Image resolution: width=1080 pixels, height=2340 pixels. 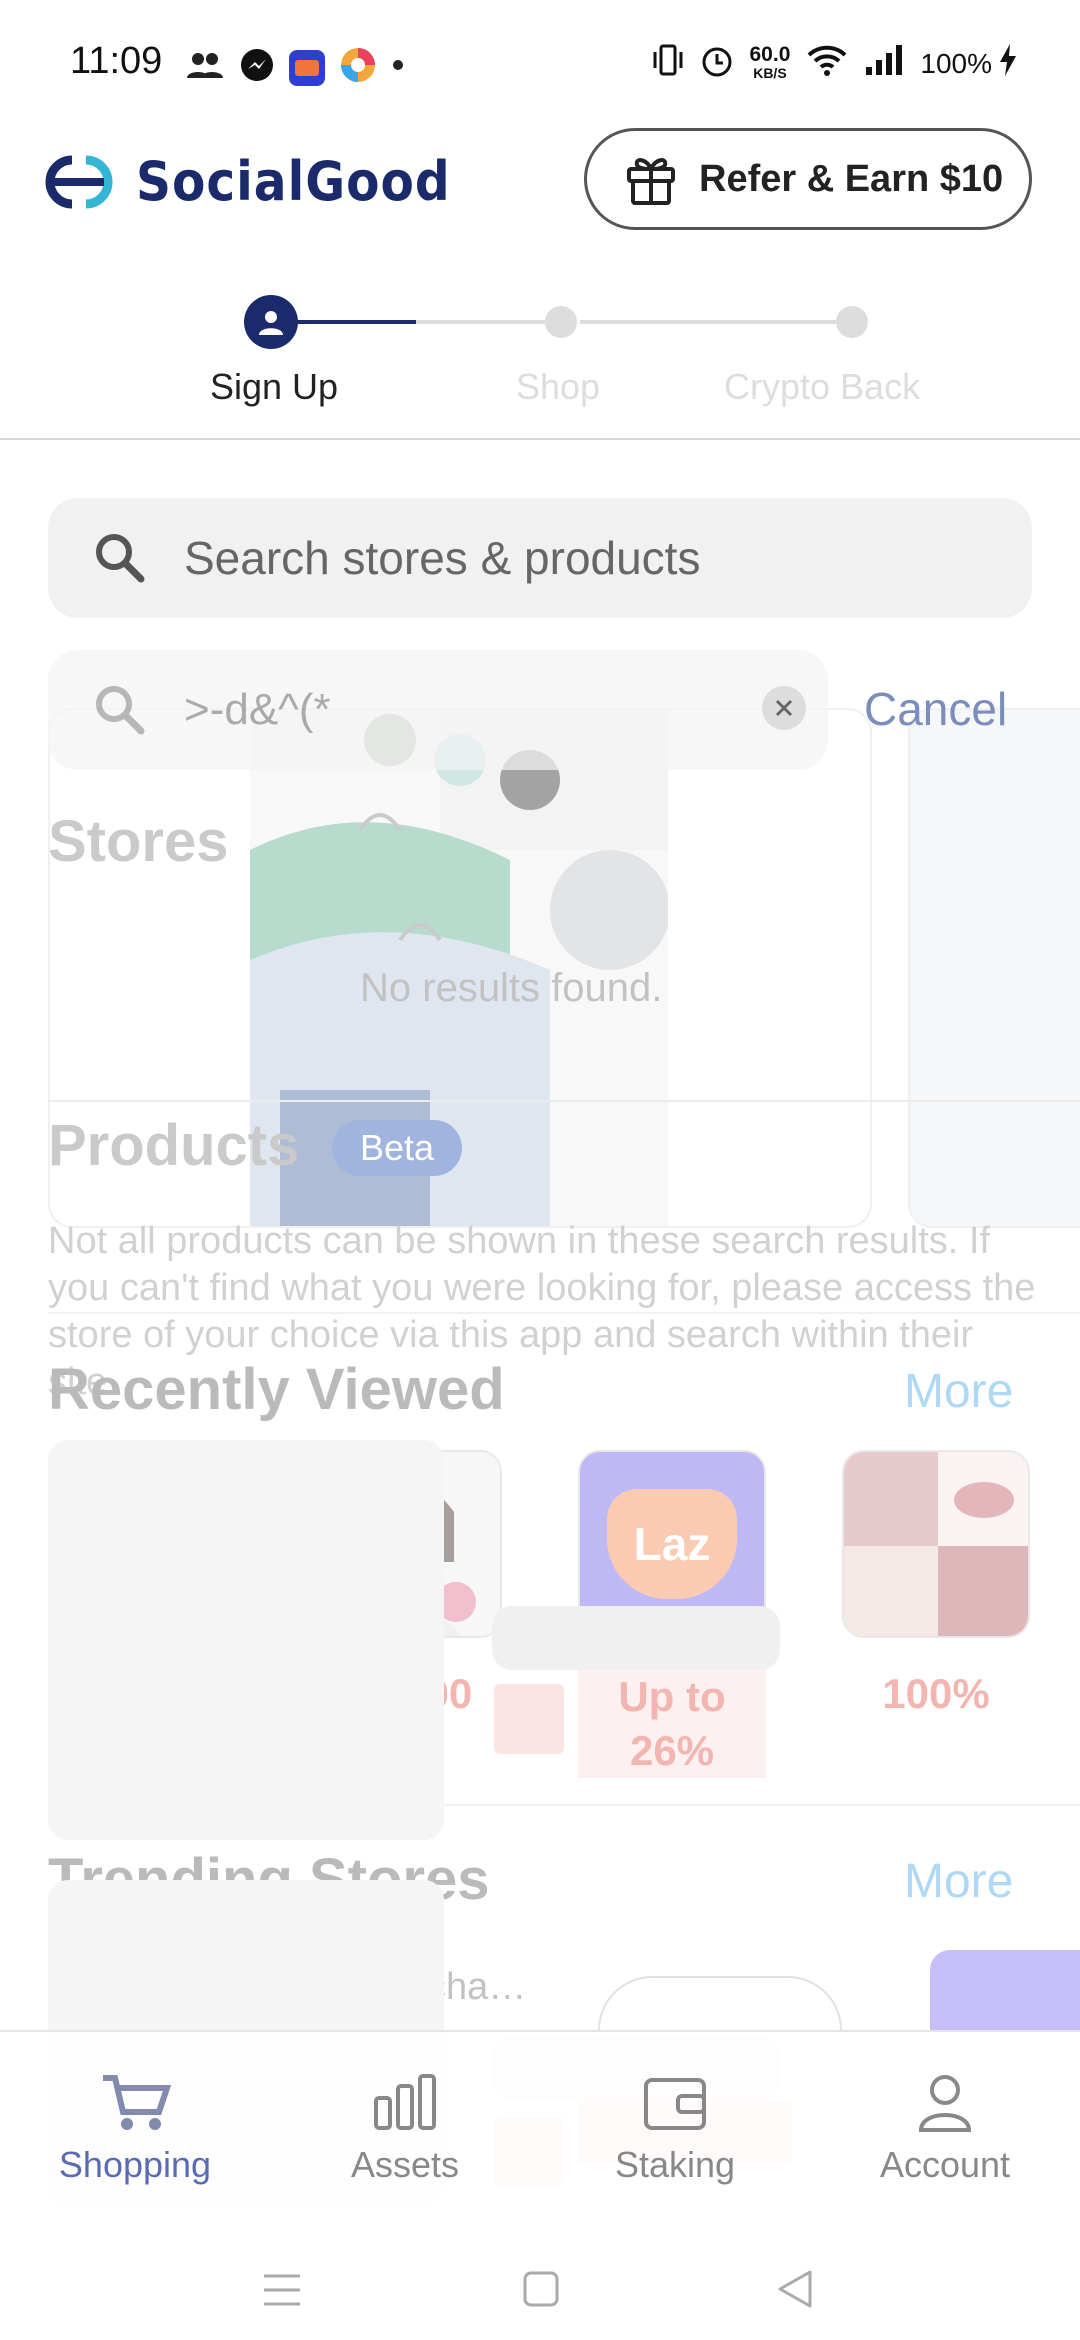 I want to click on promo-card-next, so click(x=994, y=968).